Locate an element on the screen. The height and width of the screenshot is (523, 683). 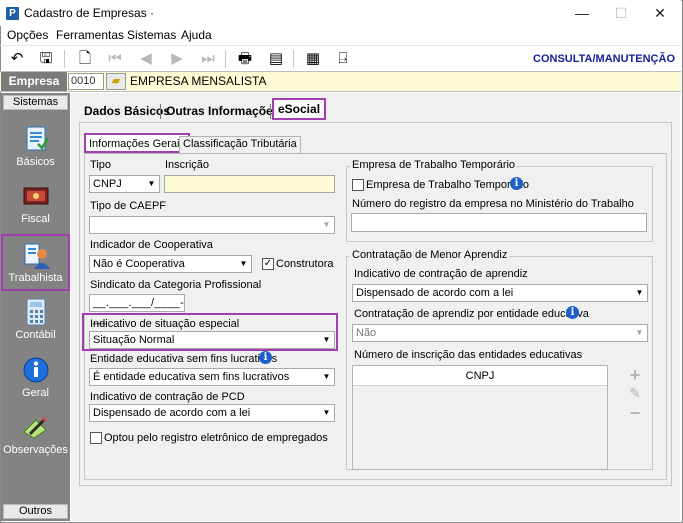
sidebar-header: Sistemas is located at coordinates (35, 102).